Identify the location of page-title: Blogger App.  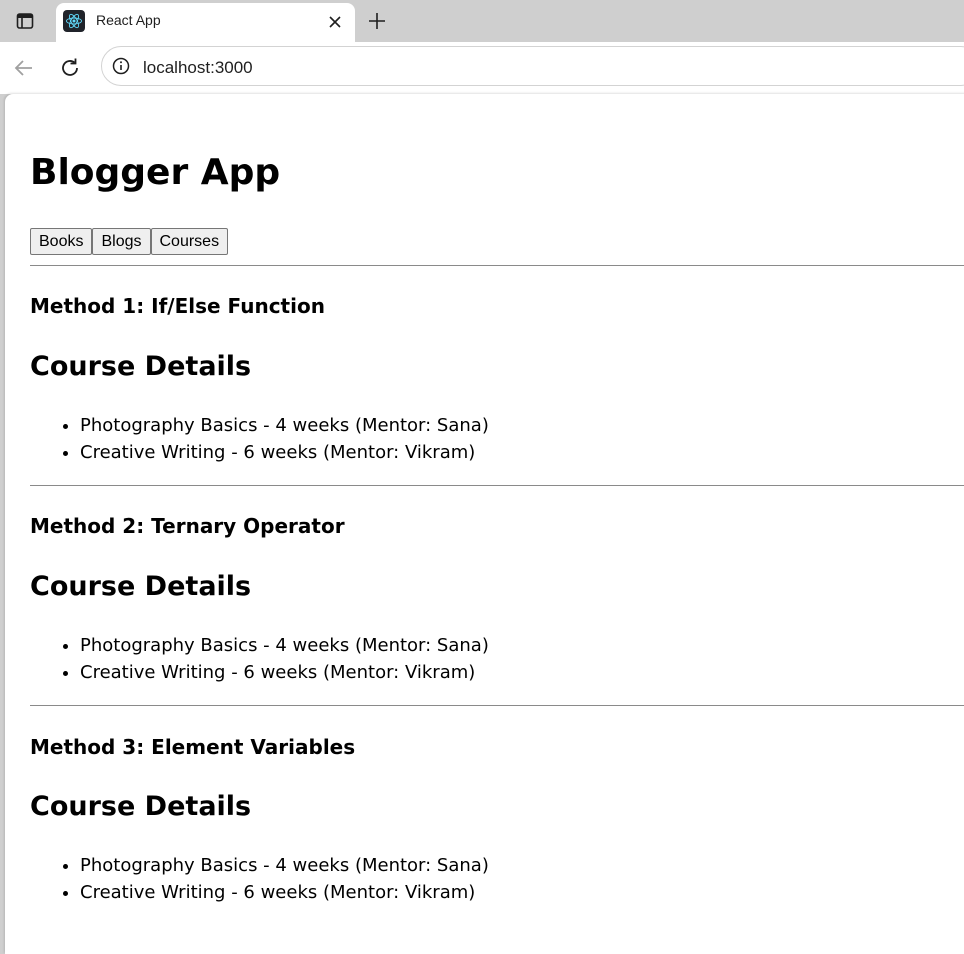
(155, 172).